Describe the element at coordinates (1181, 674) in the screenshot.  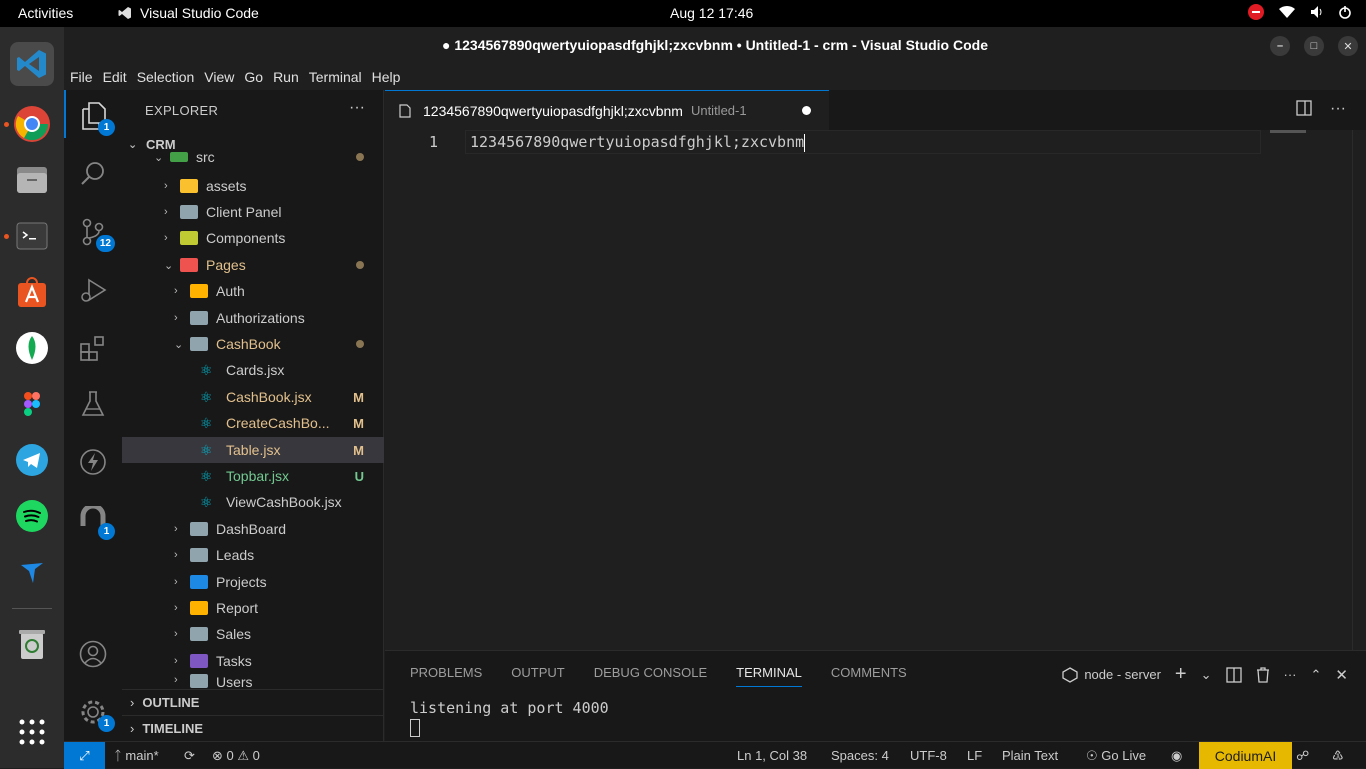
I see `new-terminal-plus-icon: +` at that location.